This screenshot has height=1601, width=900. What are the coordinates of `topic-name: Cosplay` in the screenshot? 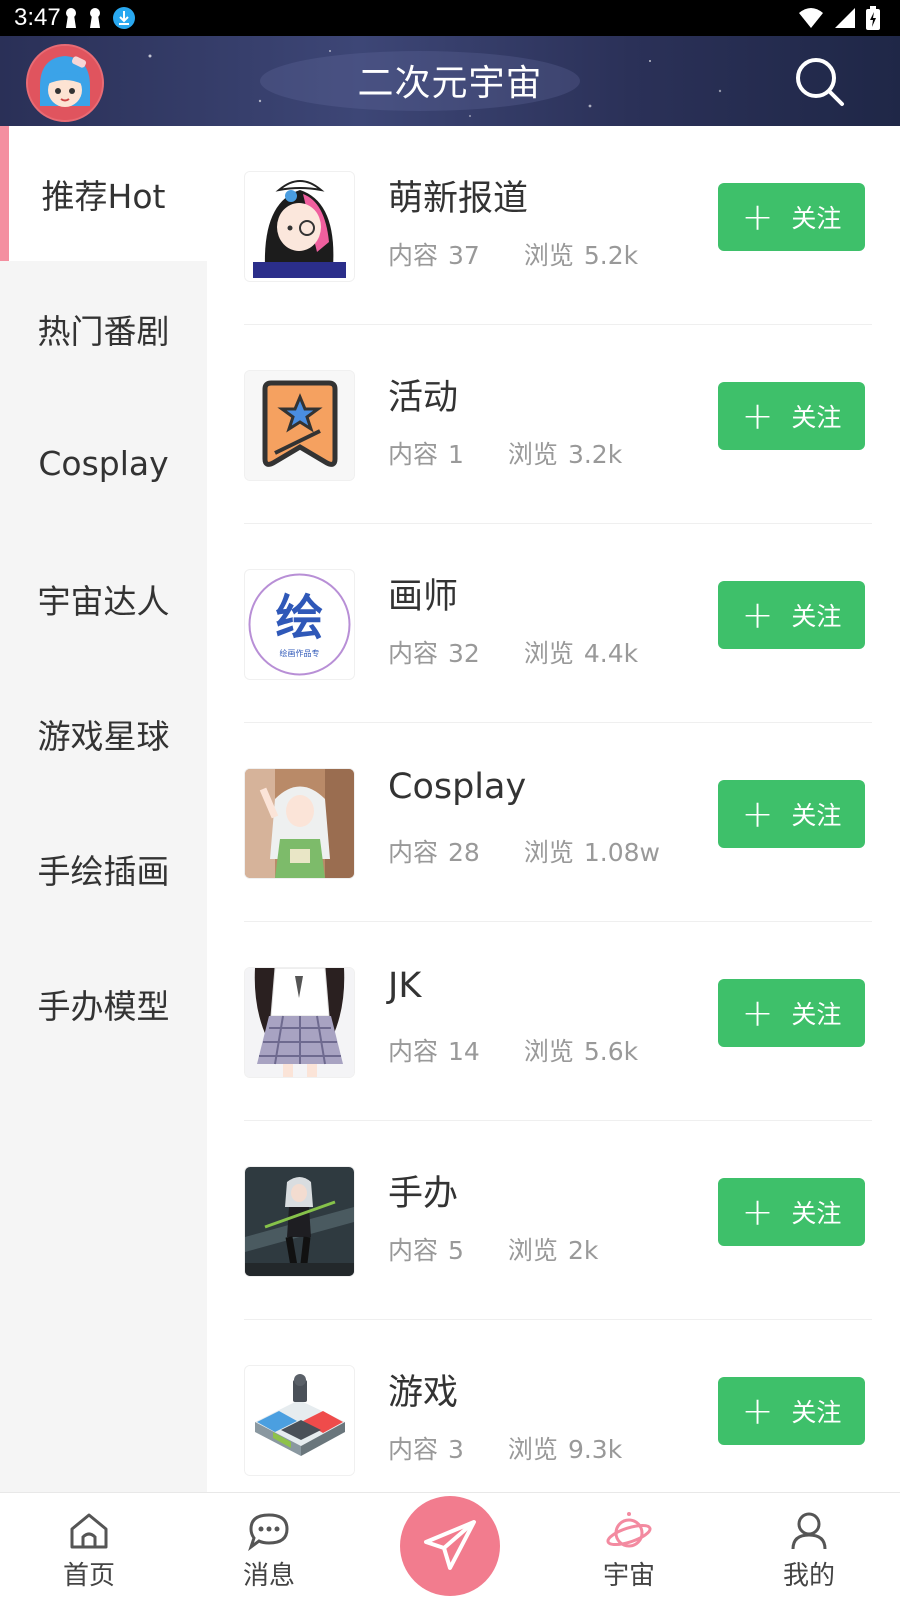 It's located at (457, 787).